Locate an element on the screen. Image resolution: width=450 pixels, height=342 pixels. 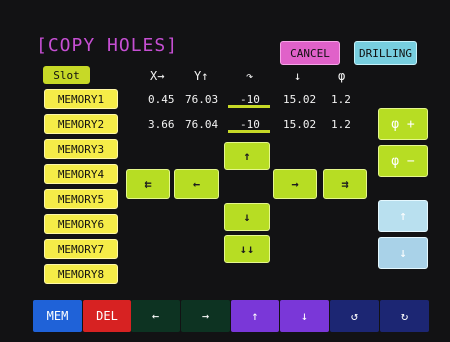
row1-phi: 1.2 is located at coordinates (341, 99).